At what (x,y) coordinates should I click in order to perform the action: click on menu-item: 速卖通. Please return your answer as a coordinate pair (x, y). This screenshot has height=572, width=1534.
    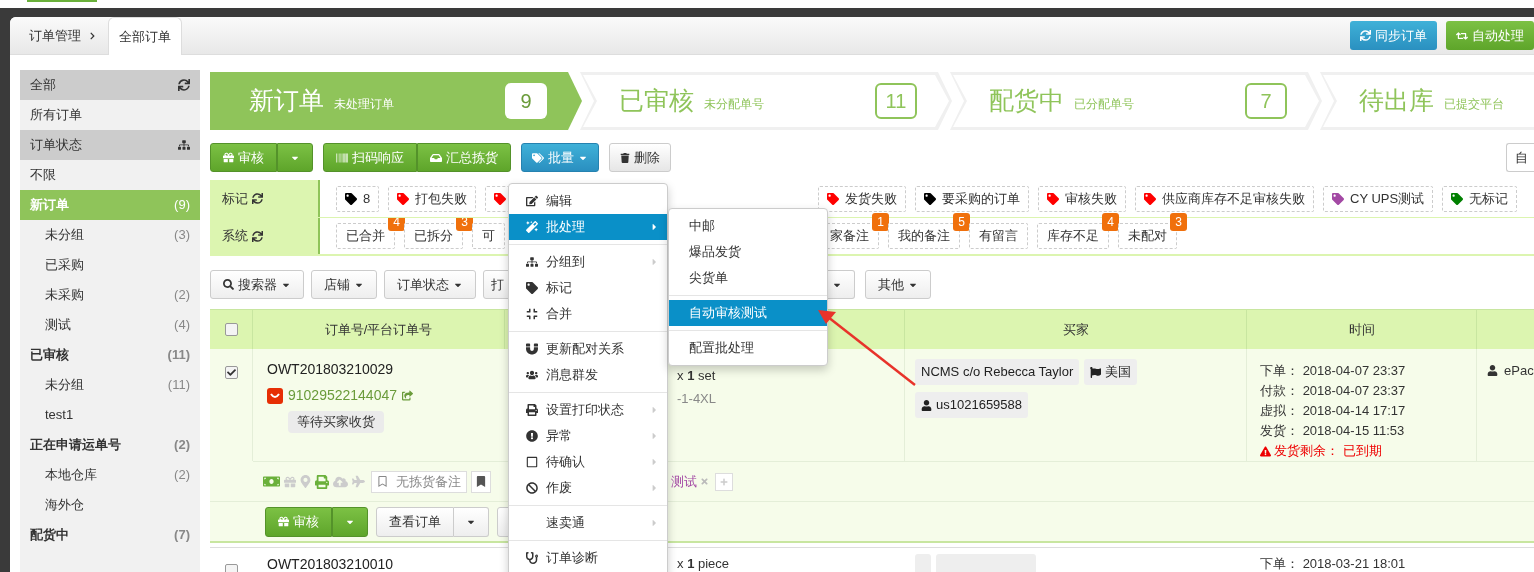
    Looking at the image, I should click on (588, 523).